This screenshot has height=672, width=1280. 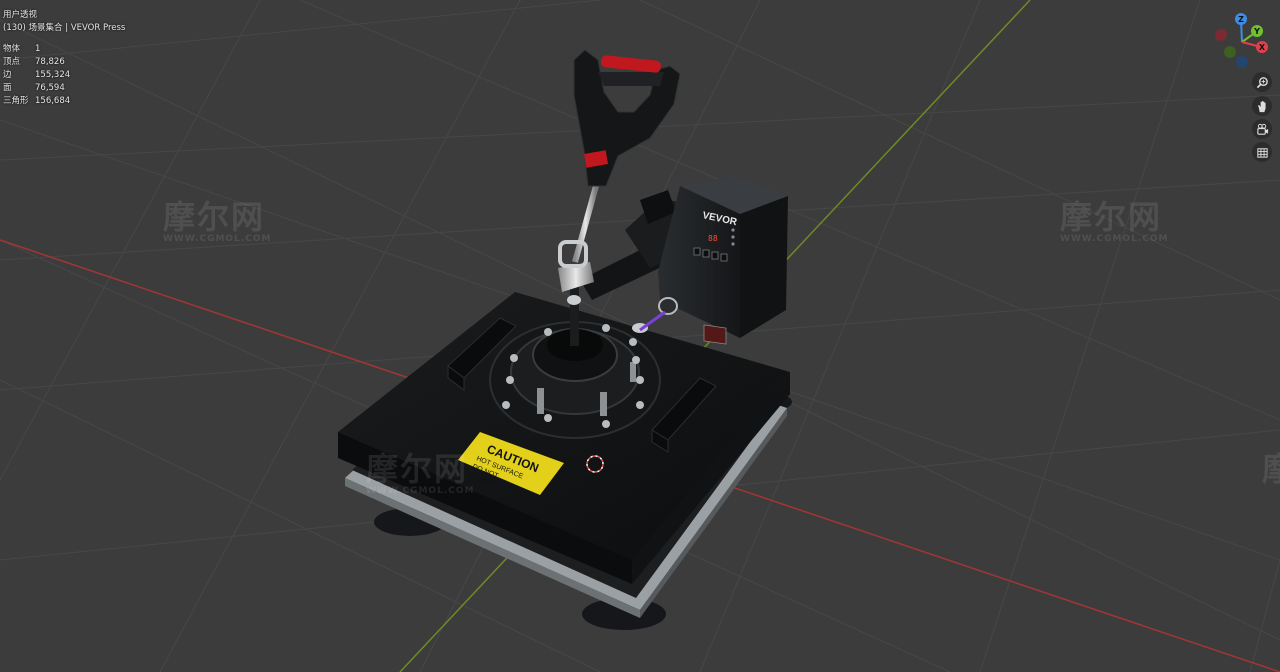 I want to click on stat-value: 155,324, so click(x=53, y=75).